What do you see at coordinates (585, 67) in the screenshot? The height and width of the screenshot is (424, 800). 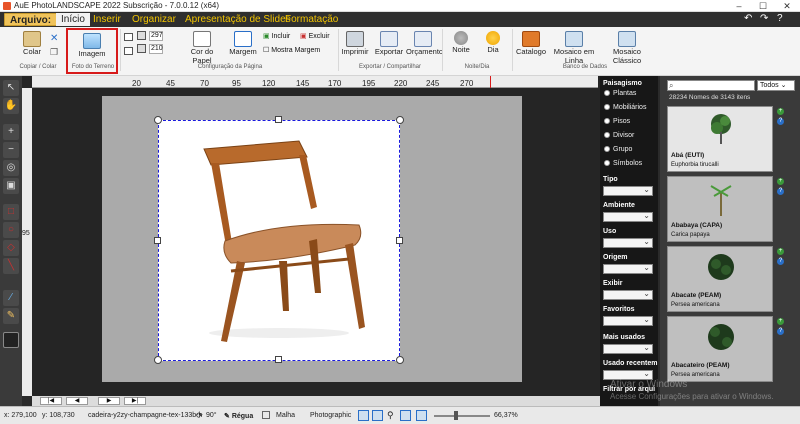 I see `group-label-database: Banco de Dados` at bounding box center [585, 67].